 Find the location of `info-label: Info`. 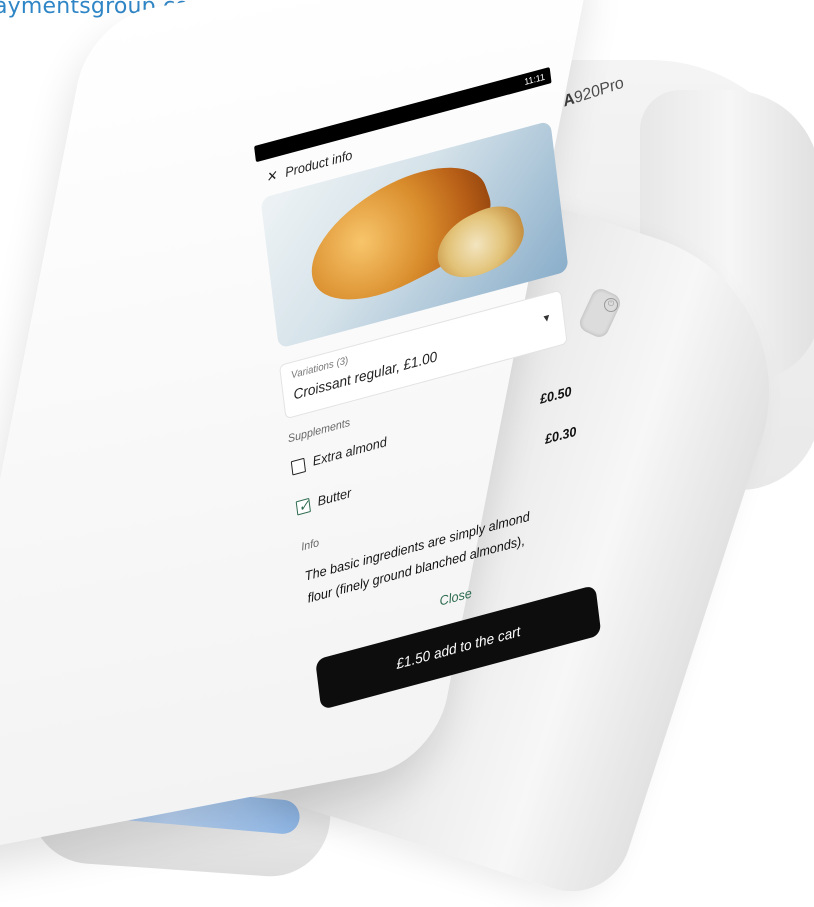

info-label: Info is located at coordinates (310, 545).